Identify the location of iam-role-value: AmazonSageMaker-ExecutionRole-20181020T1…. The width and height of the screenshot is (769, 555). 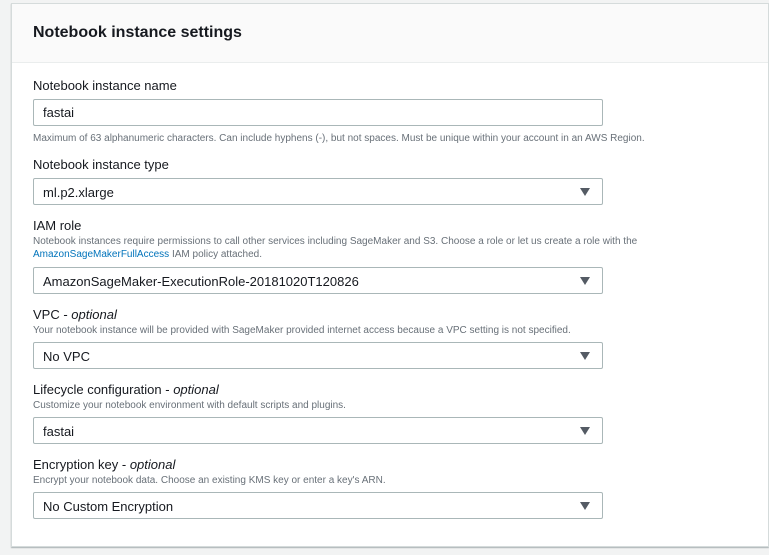
(201, 281).